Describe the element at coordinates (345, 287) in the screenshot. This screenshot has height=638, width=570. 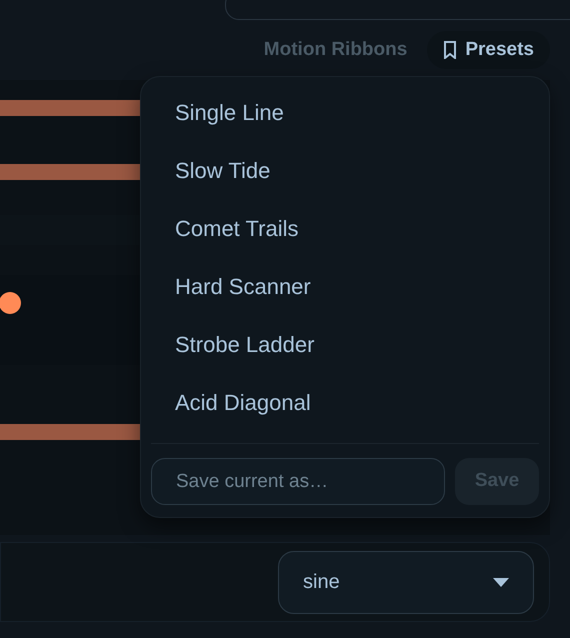
I see `preset-menu-item: Hard Scanner` at that location.